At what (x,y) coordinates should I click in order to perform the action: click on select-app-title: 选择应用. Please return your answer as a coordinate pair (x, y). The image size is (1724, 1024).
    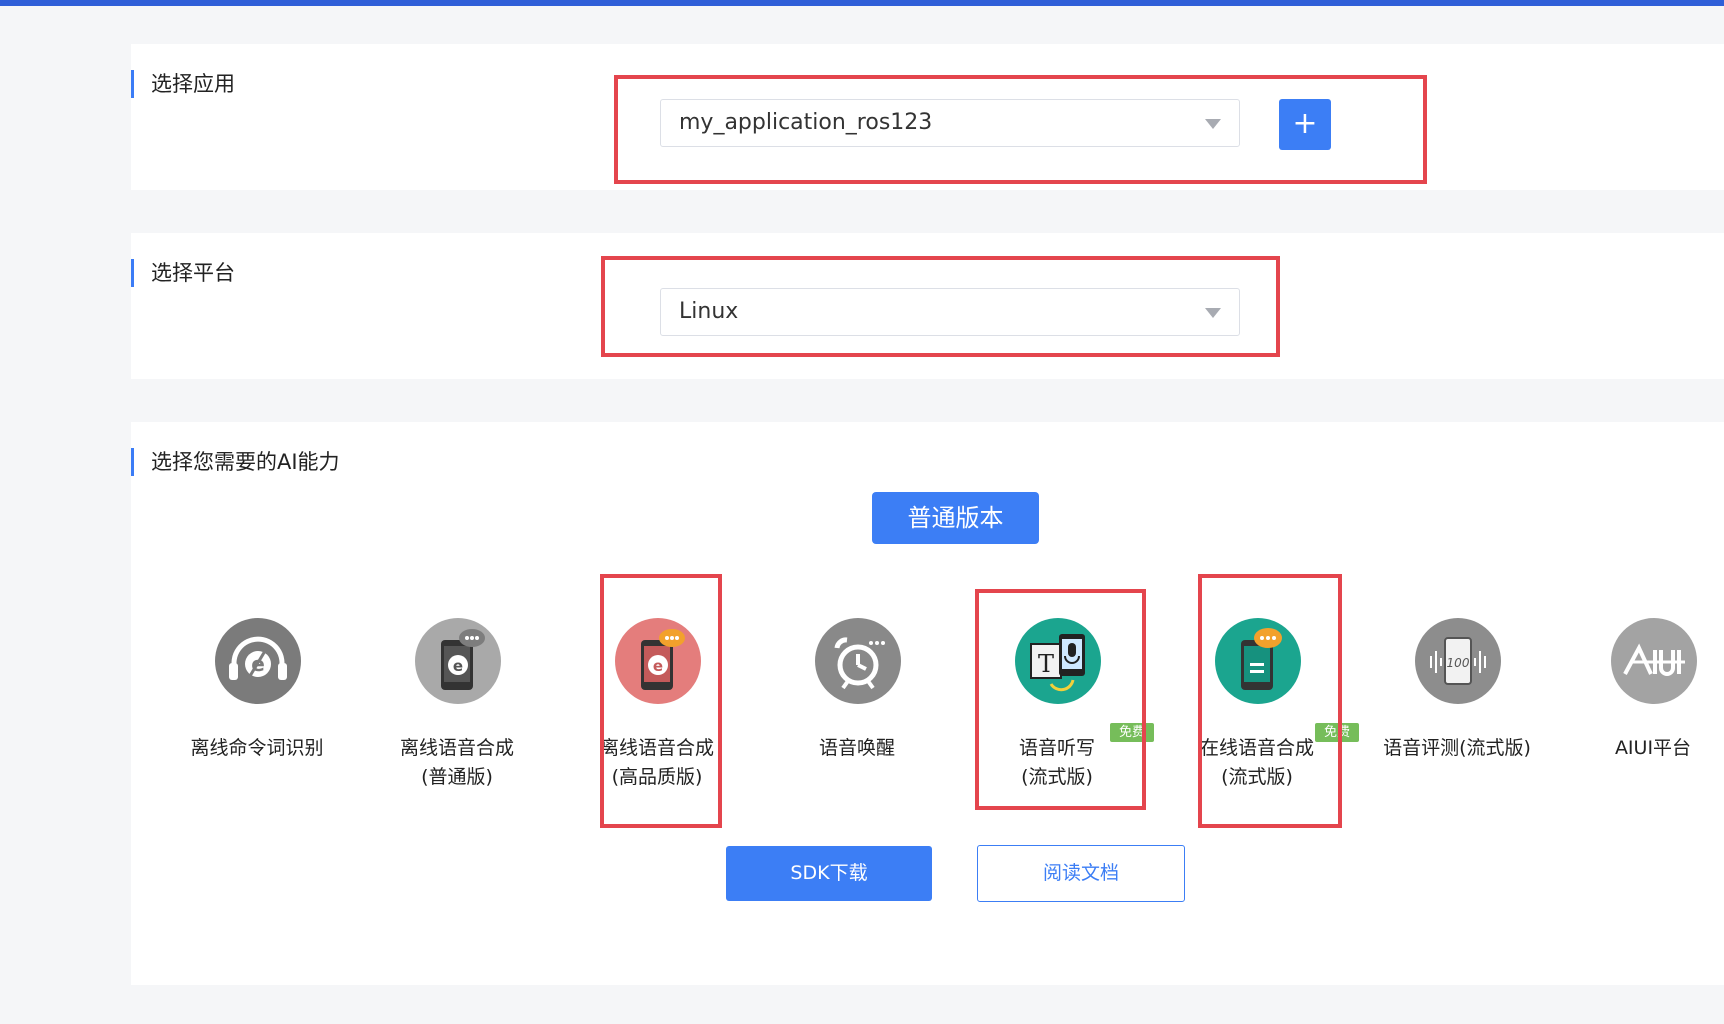
    Looking at the image, I should click on (183, 84).